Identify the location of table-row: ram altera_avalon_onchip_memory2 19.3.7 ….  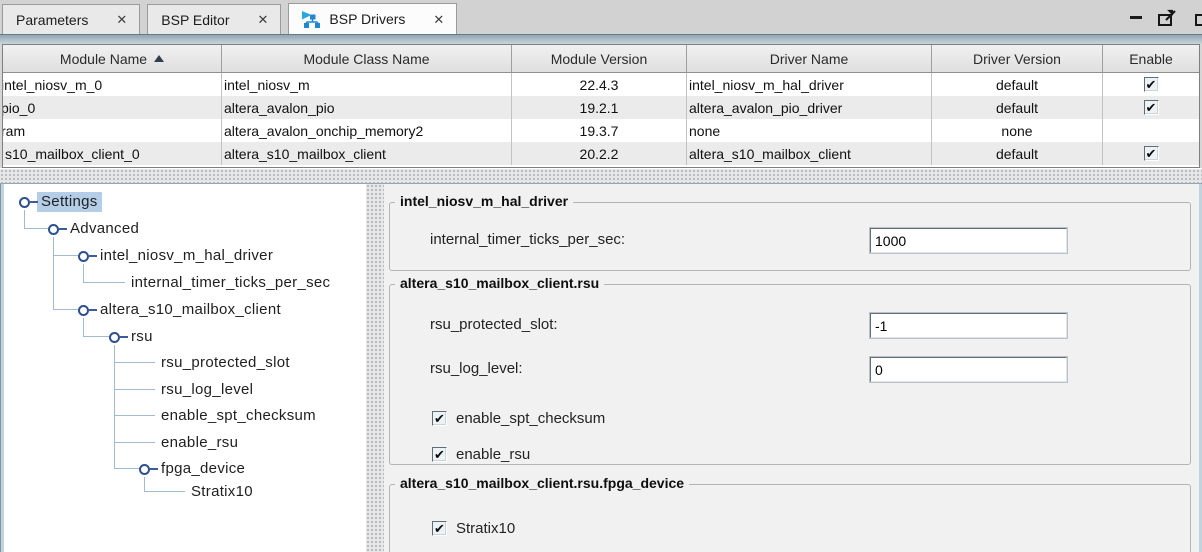
(601, 130).